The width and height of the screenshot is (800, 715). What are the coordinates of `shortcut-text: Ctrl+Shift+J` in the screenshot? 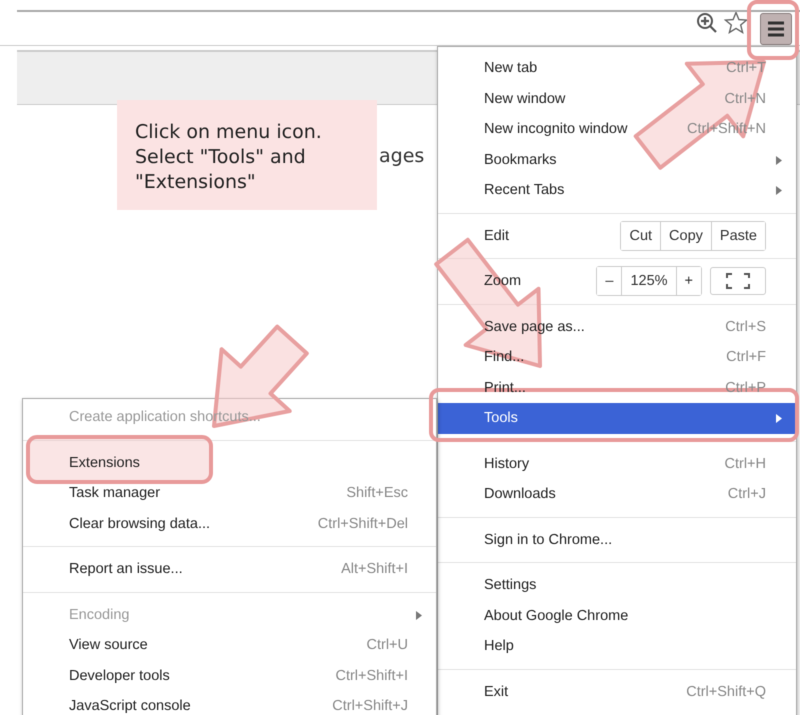 It's located at (370, 706).